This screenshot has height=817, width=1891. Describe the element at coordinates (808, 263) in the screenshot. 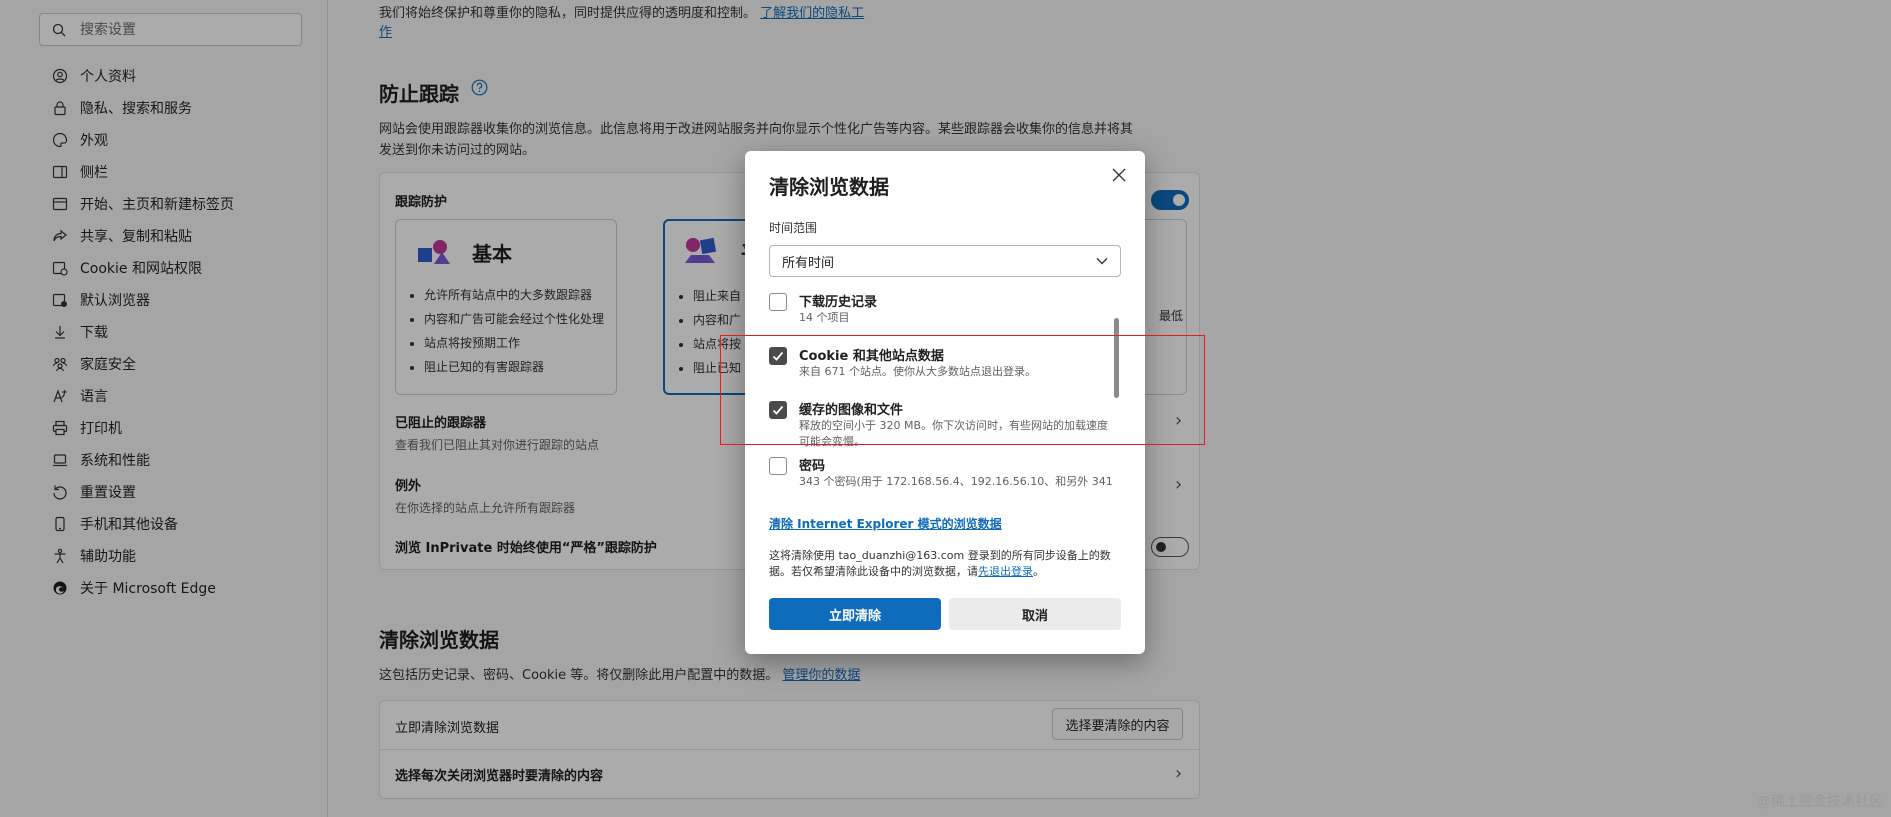

I see `time-range-value: 所有时间` at that location.